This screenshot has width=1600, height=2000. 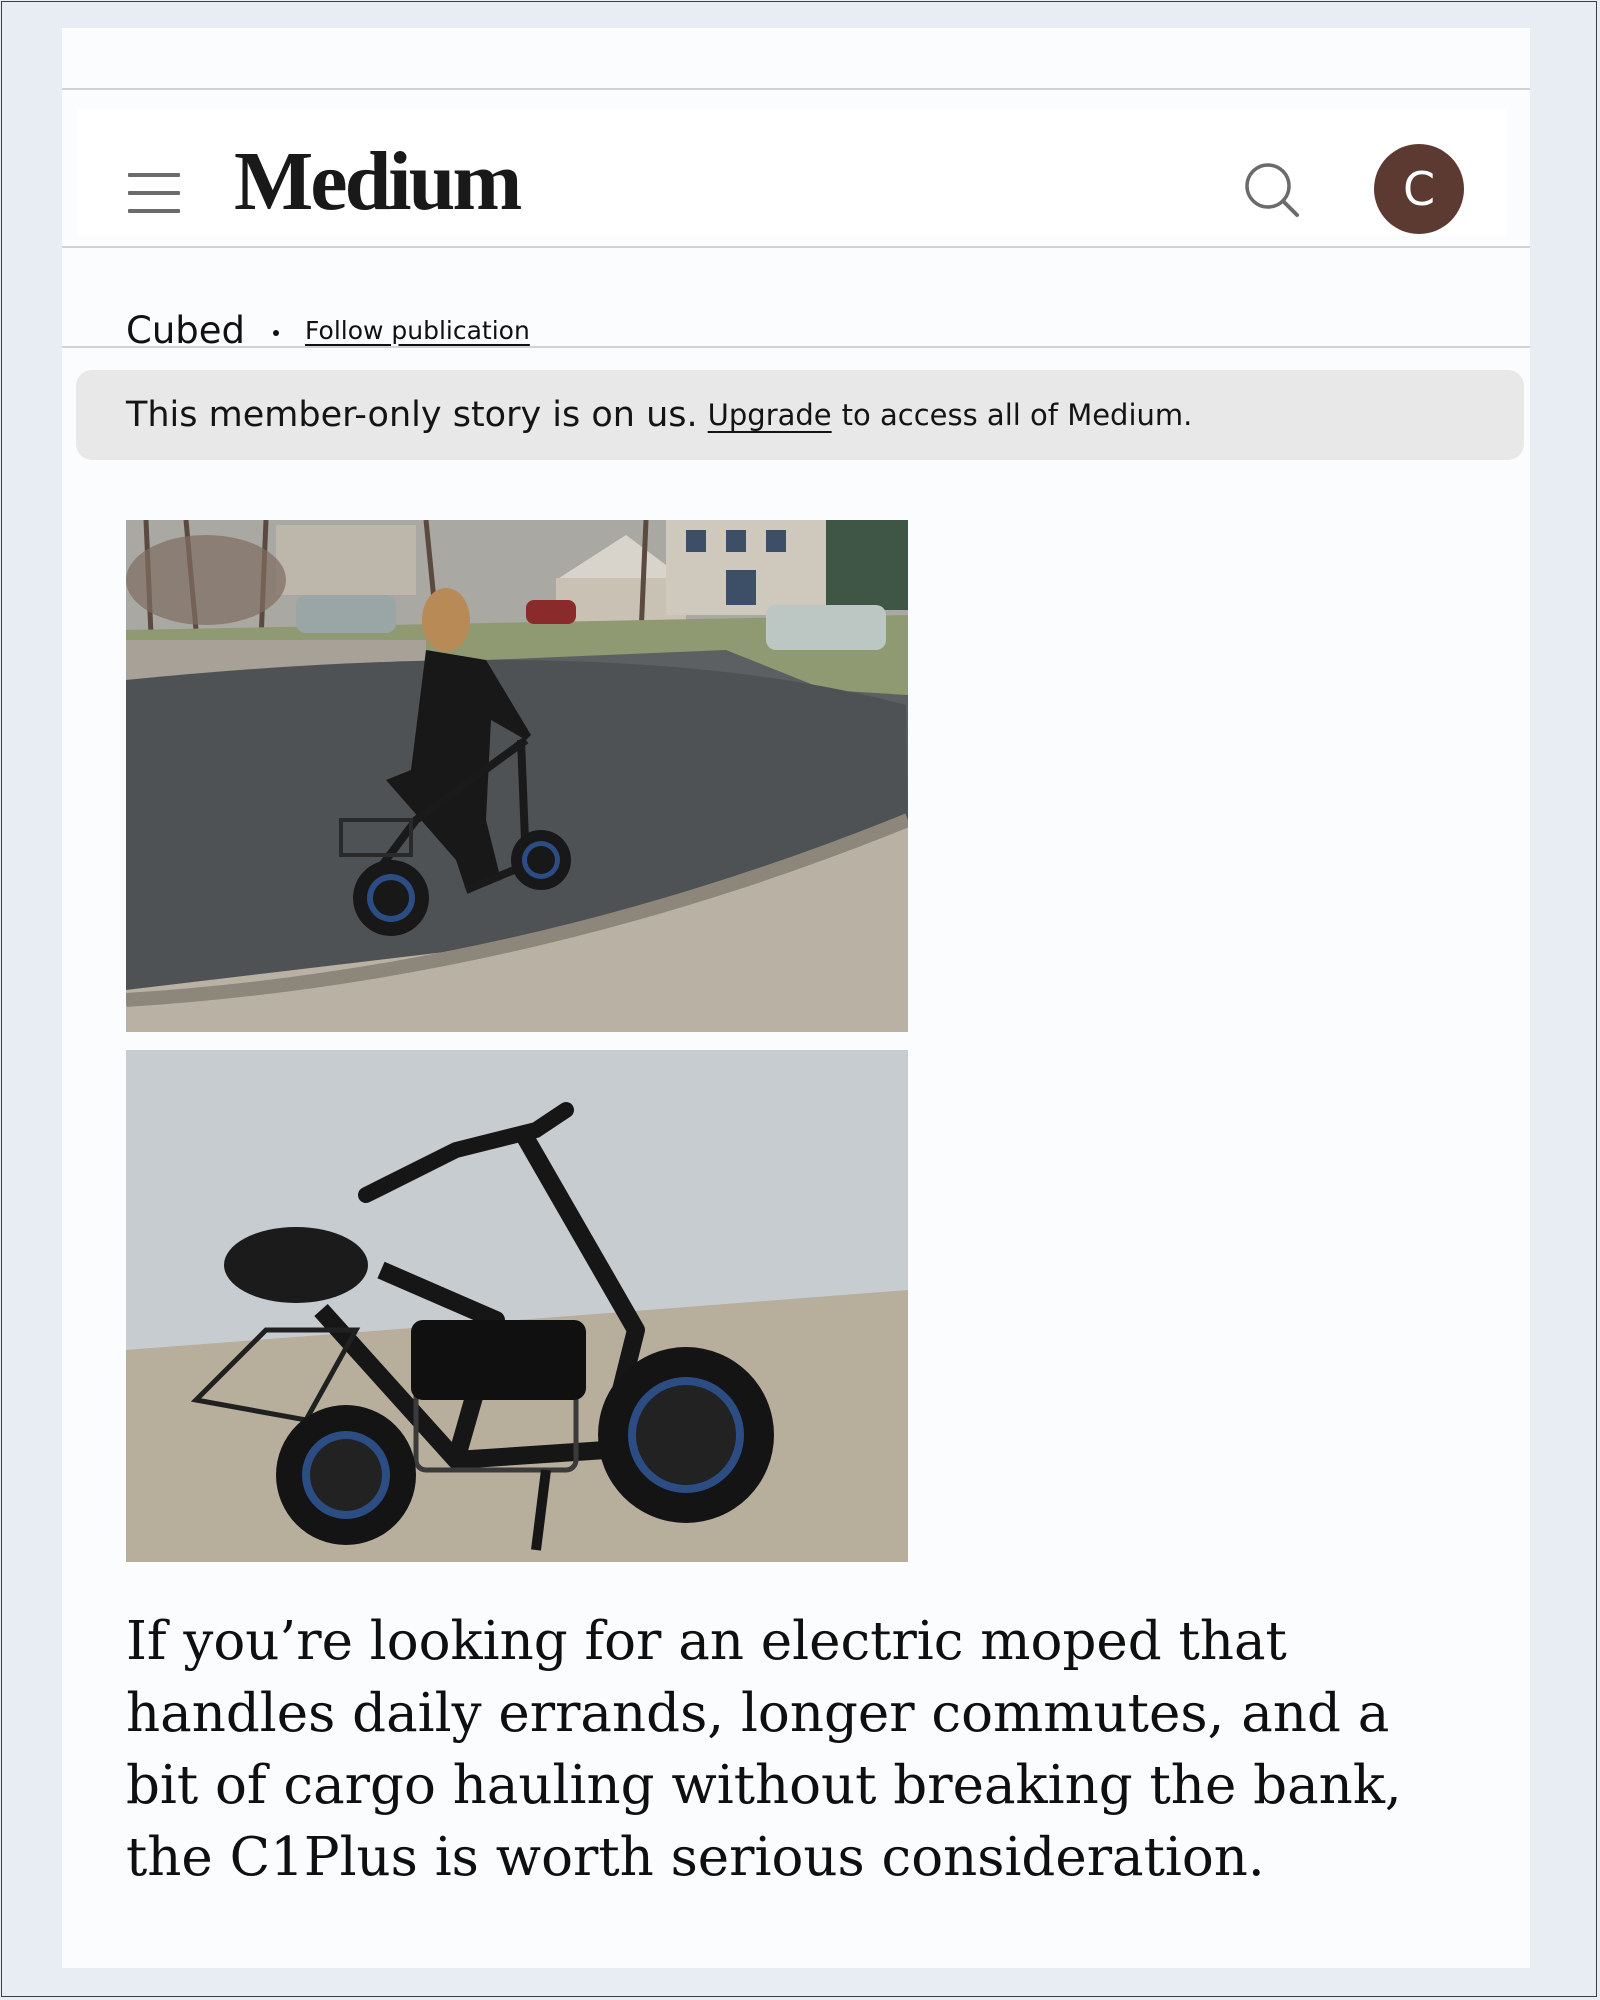 I want to click on medium-logo: Medium, so click(x=378, y=182).